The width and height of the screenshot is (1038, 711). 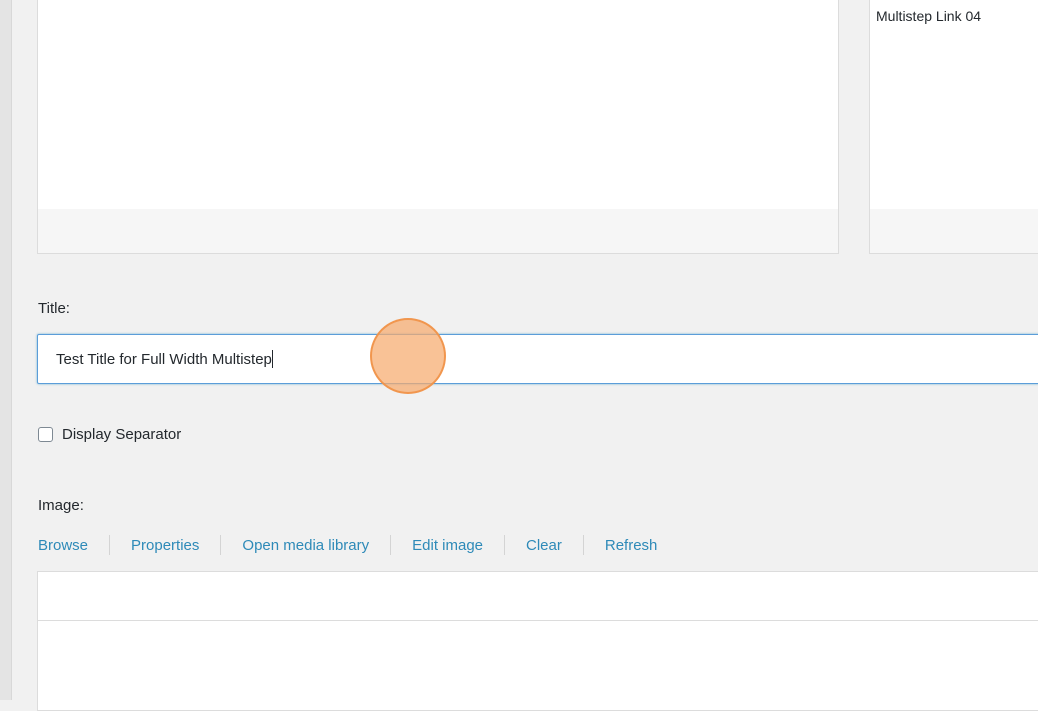 What do you see at coordinates (164, 359) in the screenshot?
I see `title-input-value: Test Title for Full Width Multistep` at bounding box center [164, 359].